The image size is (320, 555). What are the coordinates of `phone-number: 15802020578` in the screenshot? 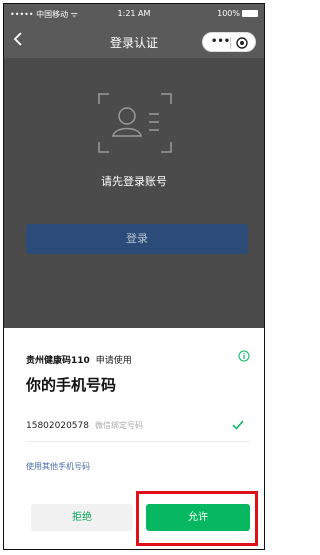 It's located at (57, 426).